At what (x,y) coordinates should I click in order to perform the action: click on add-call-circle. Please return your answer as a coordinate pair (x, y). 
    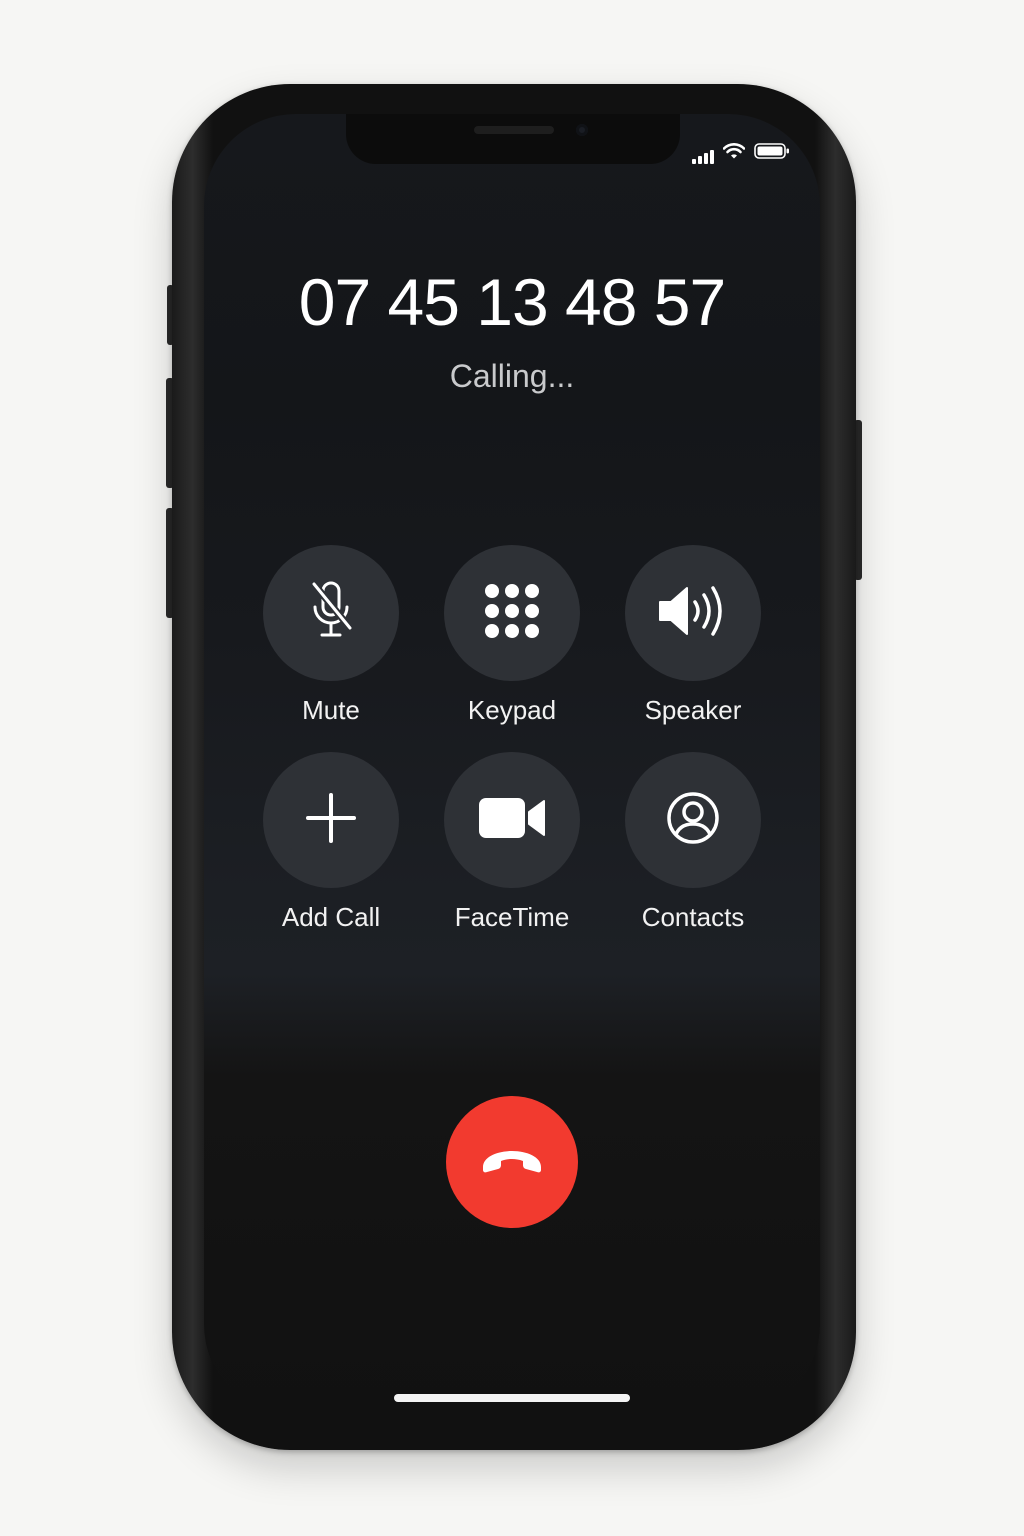
    Looking at the image, I should click on (331, 820).